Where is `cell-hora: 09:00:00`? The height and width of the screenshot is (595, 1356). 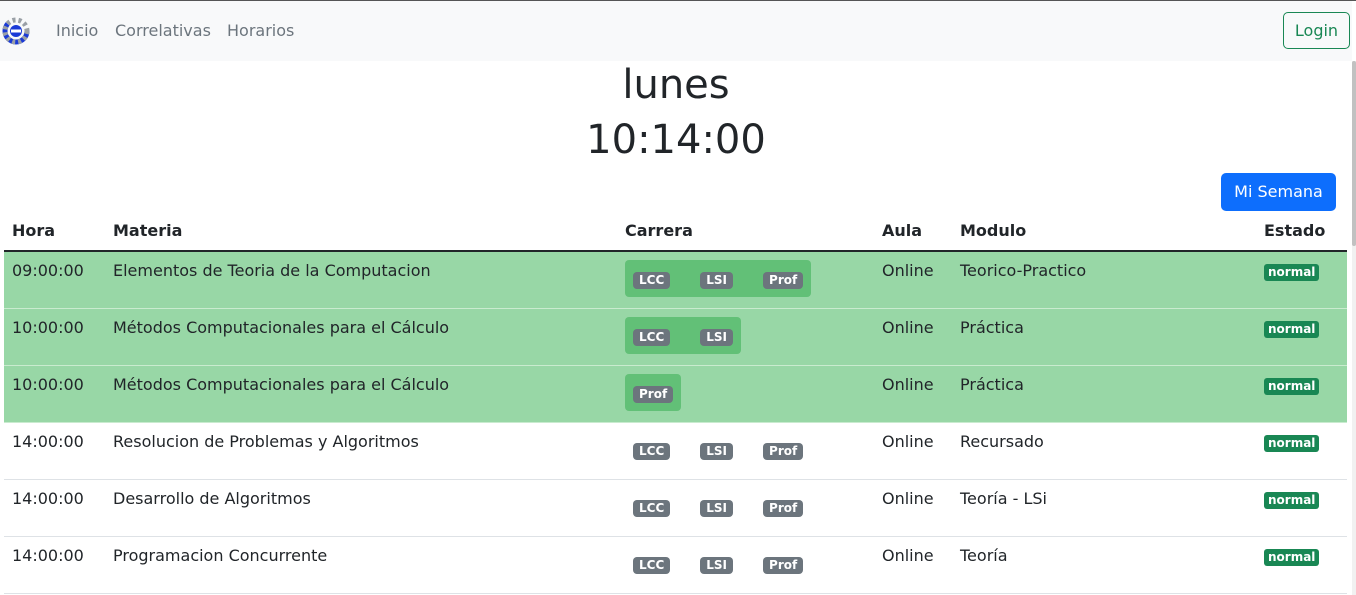
cell-hora: 09:00:00 is located at coordinates (54, 280).